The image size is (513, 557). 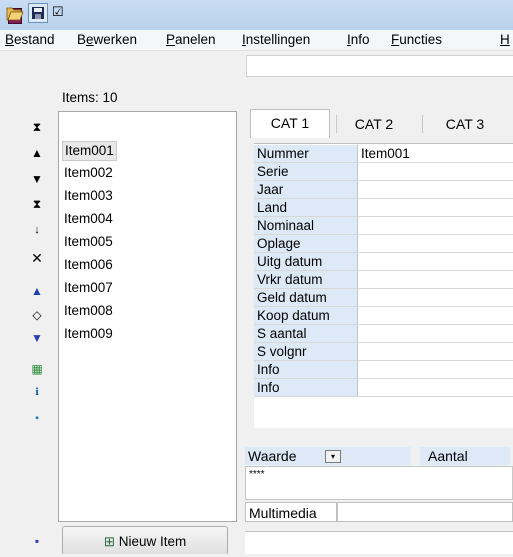 I want to click on list-item: Item003, so click(x=88, y=196).